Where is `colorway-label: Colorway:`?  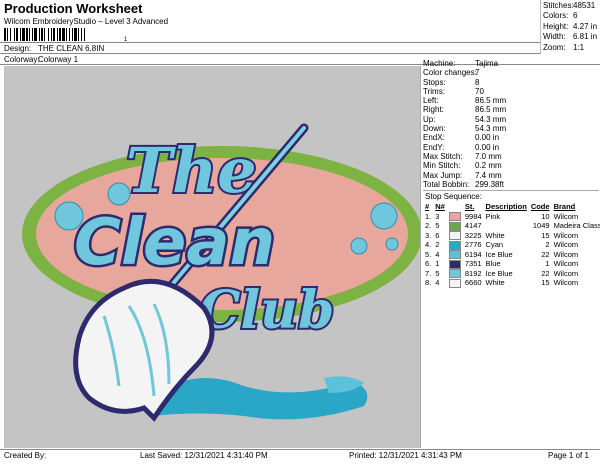
colorway-label: Colorway: is located at coordinates (22, 59).